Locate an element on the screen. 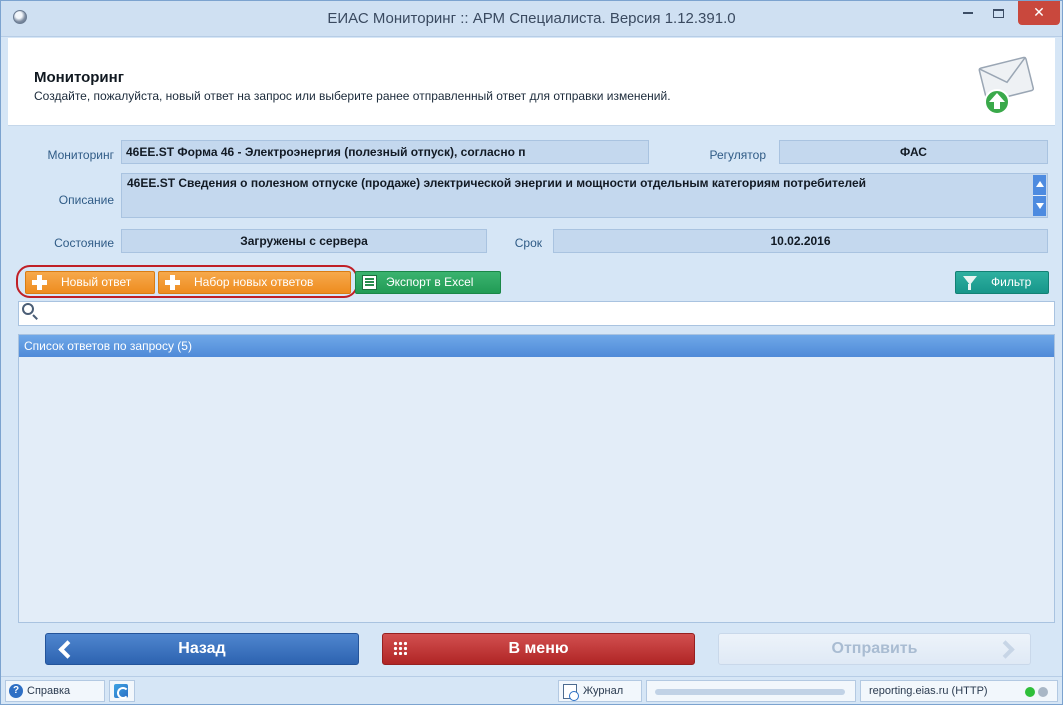 The width and height of the screenshot is (1063, 705). refresh-button is located at coordinates (122, 691).